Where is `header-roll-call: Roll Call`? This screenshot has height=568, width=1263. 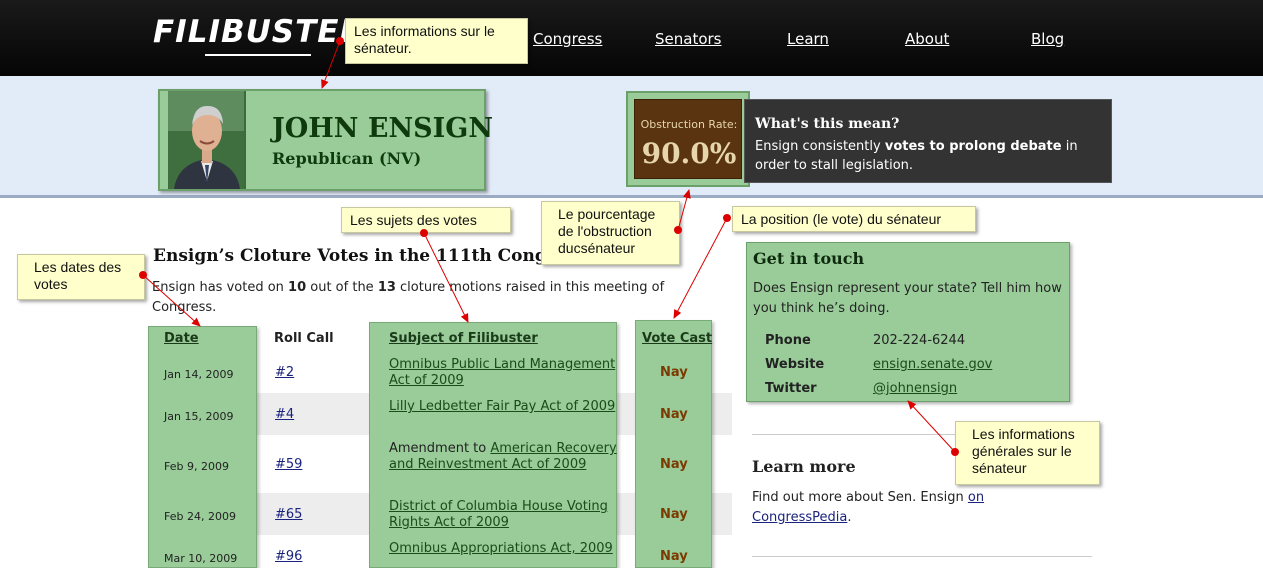
header-roll-call: Roll Call is located at coordinates (304, 338).